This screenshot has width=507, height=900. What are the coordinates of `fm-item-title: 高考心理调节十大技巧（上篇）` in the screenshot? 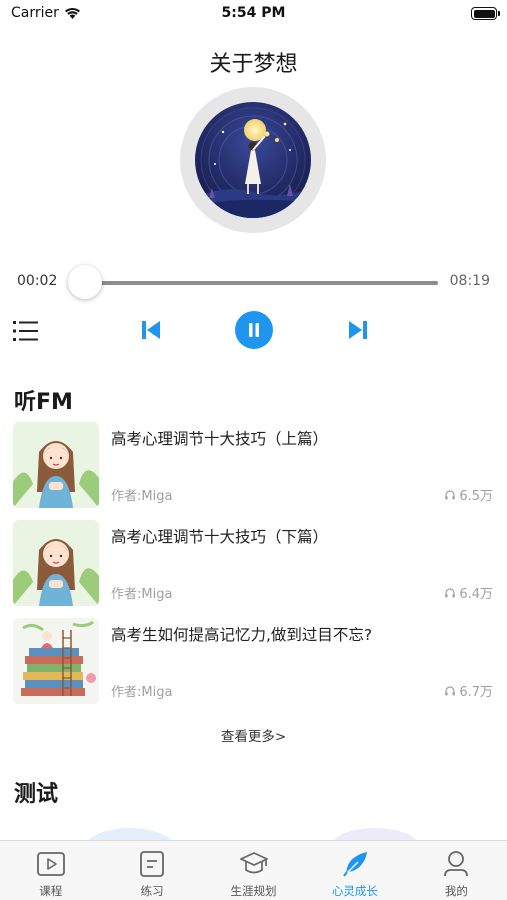 It's located at (220, 439).